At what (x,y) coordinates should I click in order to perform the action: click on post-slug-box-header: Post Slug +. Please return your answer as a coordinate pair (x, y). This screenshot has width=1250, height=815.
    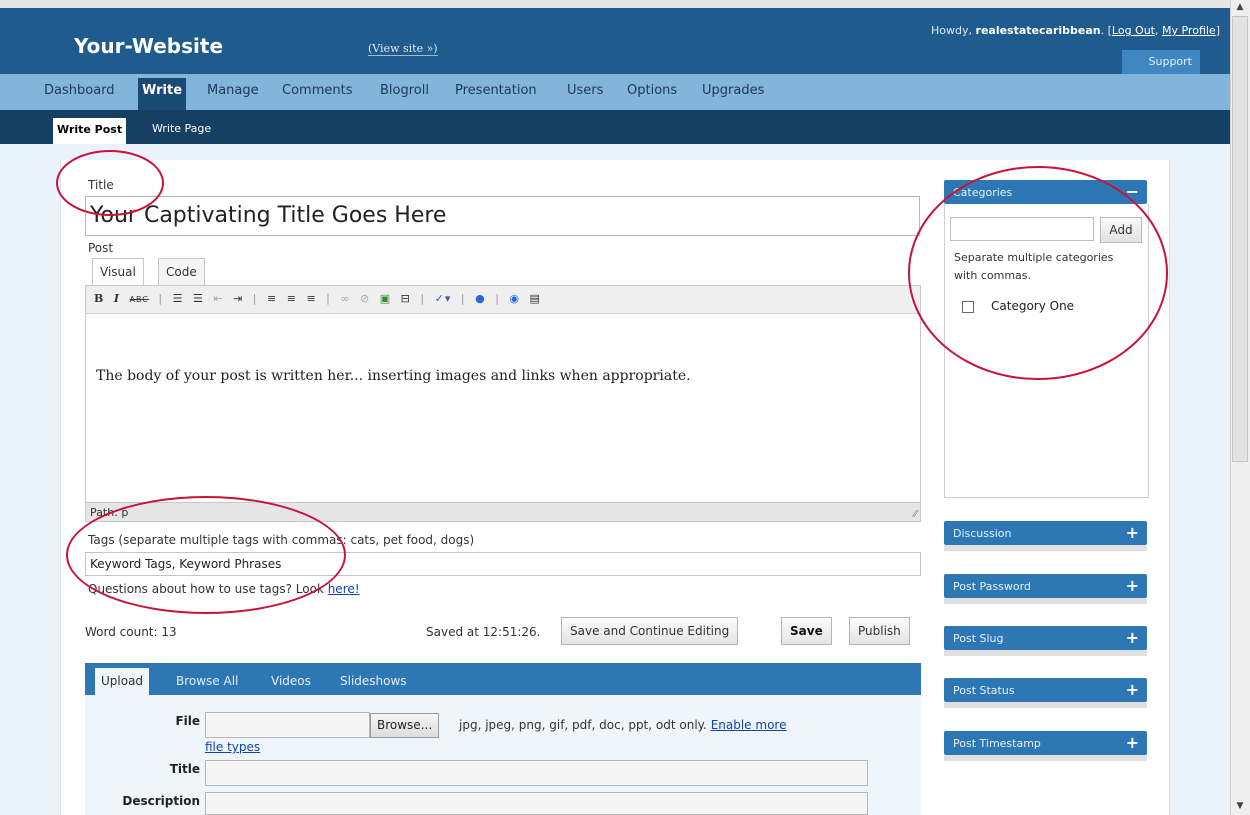
    Looking at the image, I should click on (1045, 638).